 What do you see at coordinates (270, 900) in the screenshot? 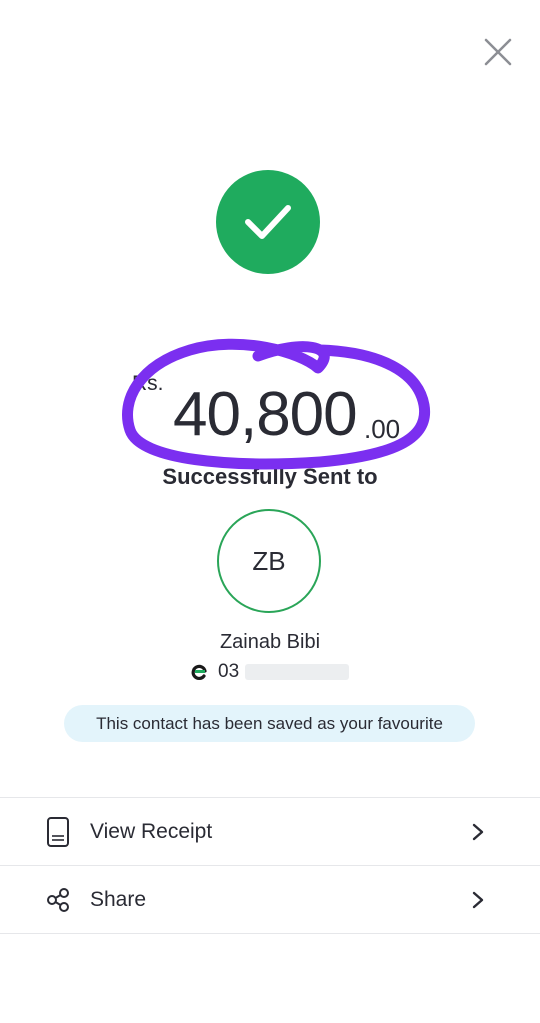
I see `share-row: Share` at bounding box center [270, 900].